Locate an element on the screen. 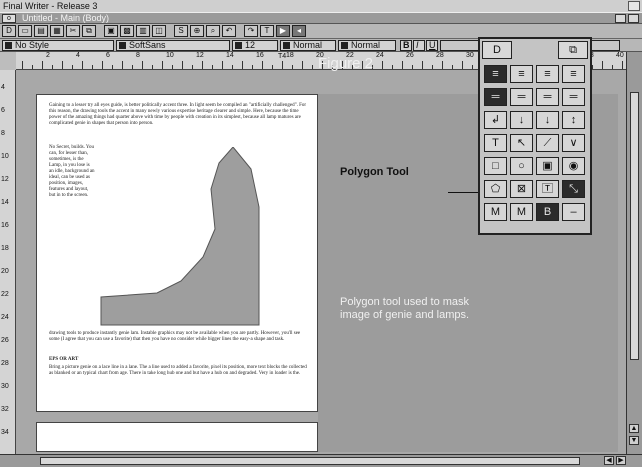 The height and width of the screenshot is (467, 642). vertical-scrollbar: ▲ ▼ is located at coordinates (634, 253).